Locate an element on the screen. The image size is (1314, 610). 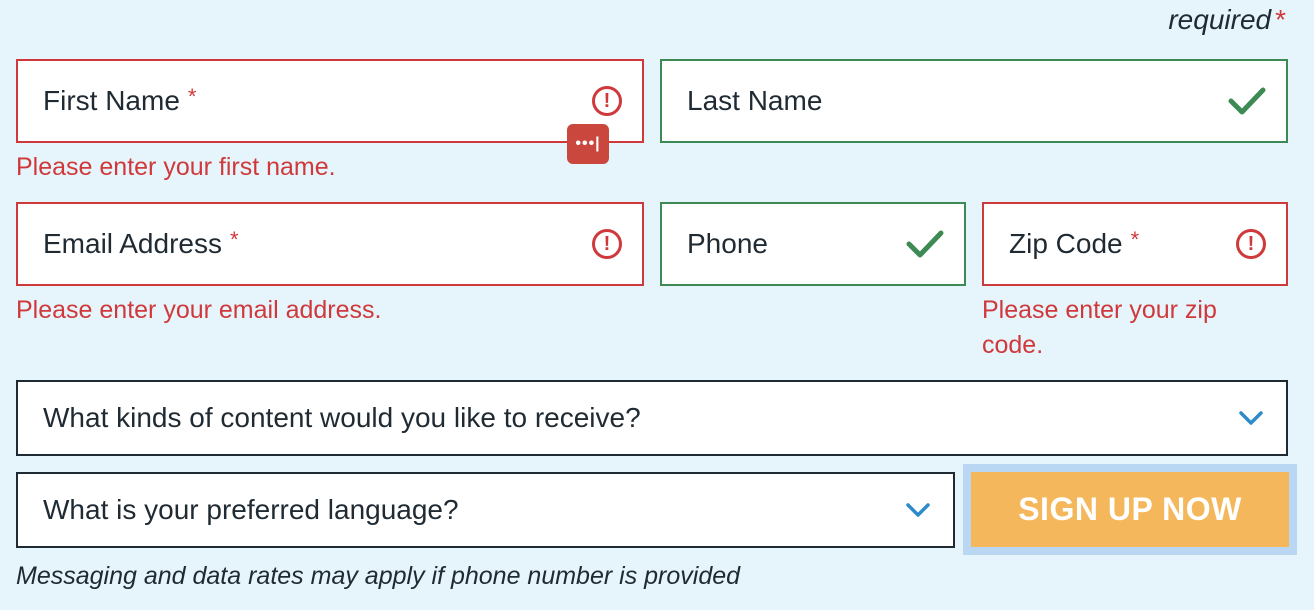
zip-required-star: * is located at coordinates (1135, 239).